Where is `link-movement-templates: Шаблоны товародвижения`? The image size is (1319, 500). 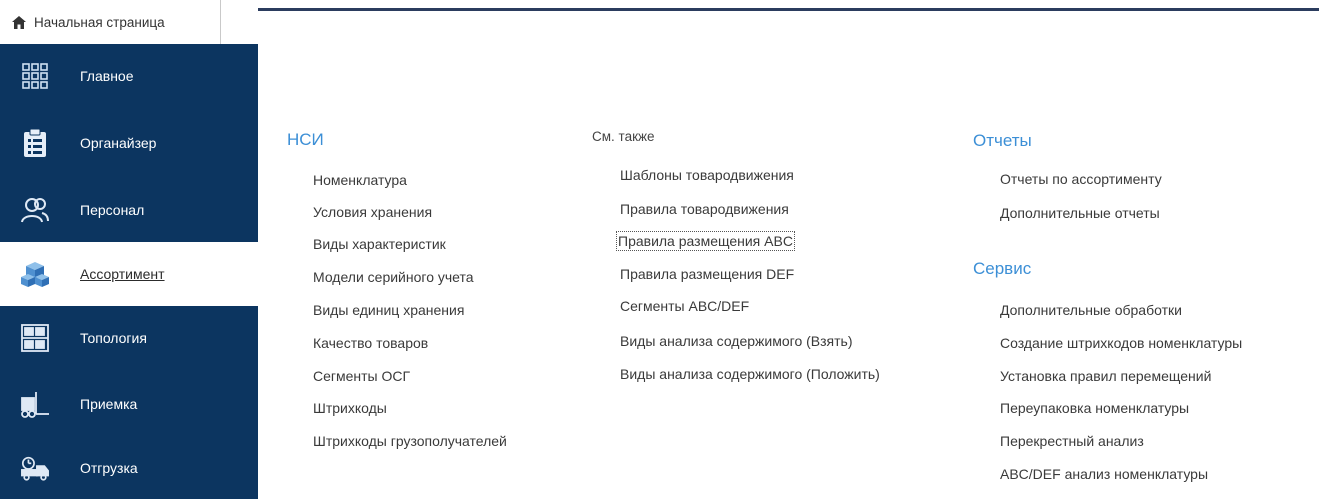
link-movement-templates: Шаблоны товародвижения is located at coordinates (707, 175).